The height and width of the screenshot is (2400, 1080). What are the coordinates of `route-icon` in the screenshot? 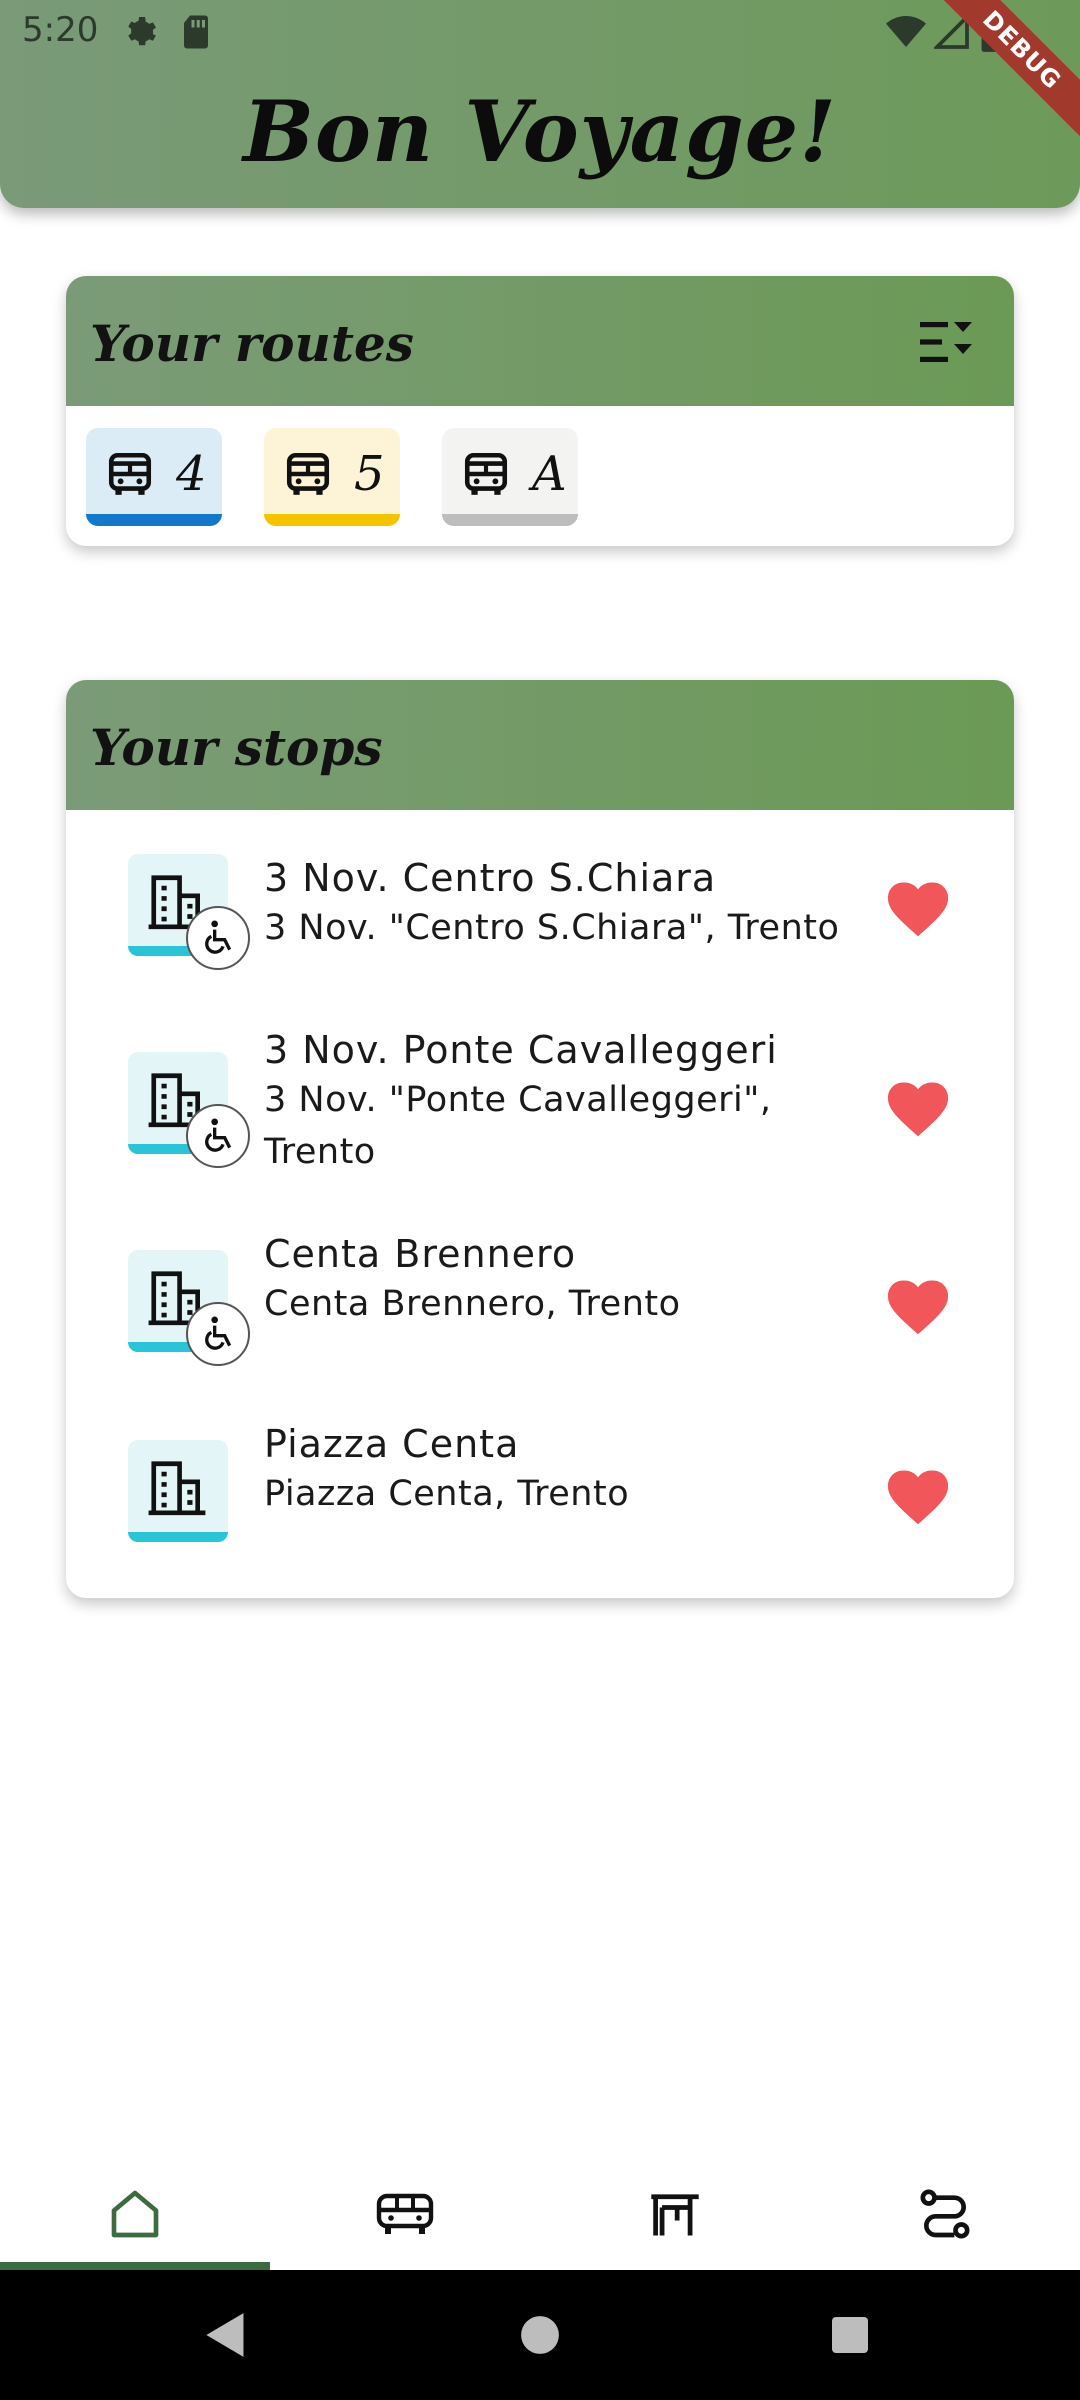 It's located at (945, 2214).